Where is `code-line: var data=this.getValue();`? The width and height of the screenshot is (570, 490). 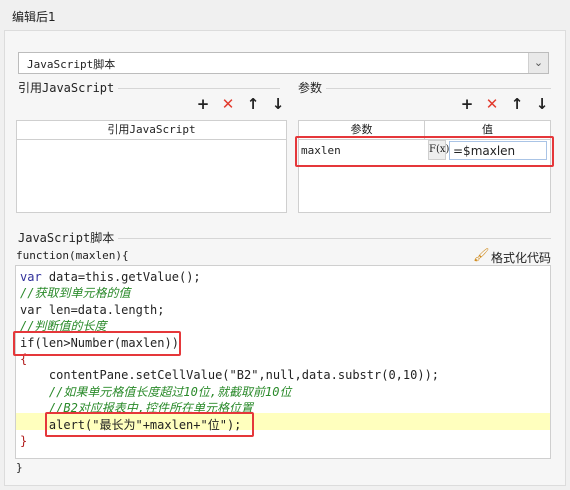 code-line: var data=this.getValue(); is located at coordinates (110, 277).